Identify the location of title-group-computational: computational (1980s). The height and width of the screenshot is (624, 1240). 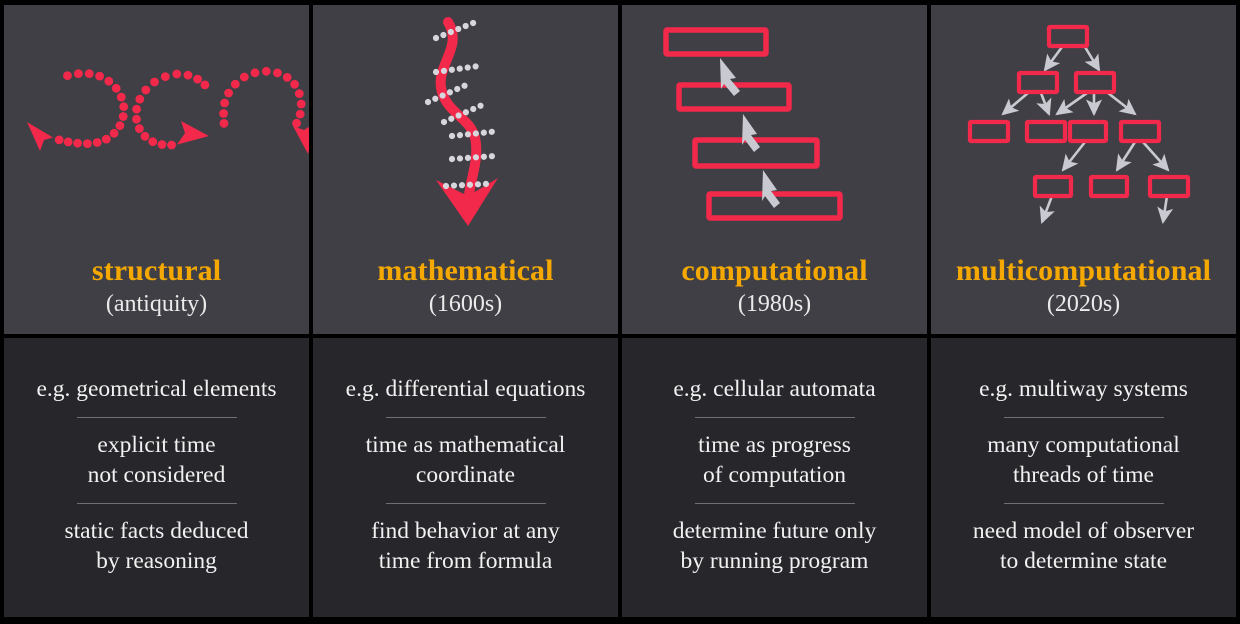
(774, 294).